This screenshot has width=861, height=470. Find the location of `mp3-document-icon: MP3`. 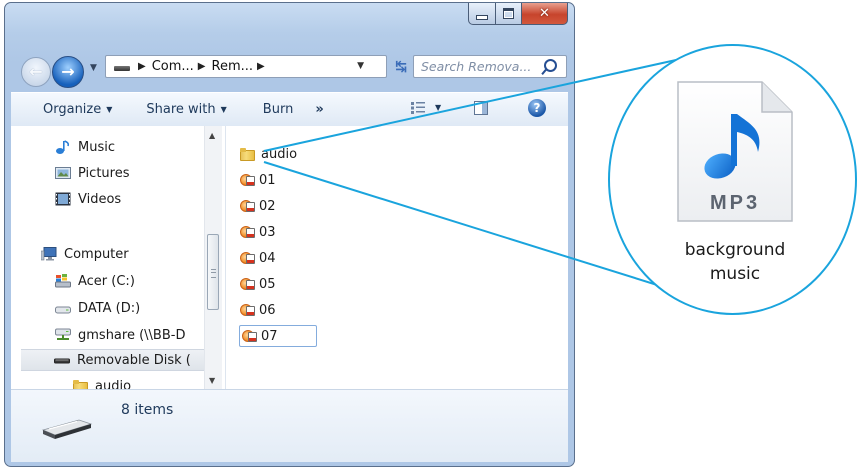

mp3-document-icon: MP3 is located at coordinates (735, 151).